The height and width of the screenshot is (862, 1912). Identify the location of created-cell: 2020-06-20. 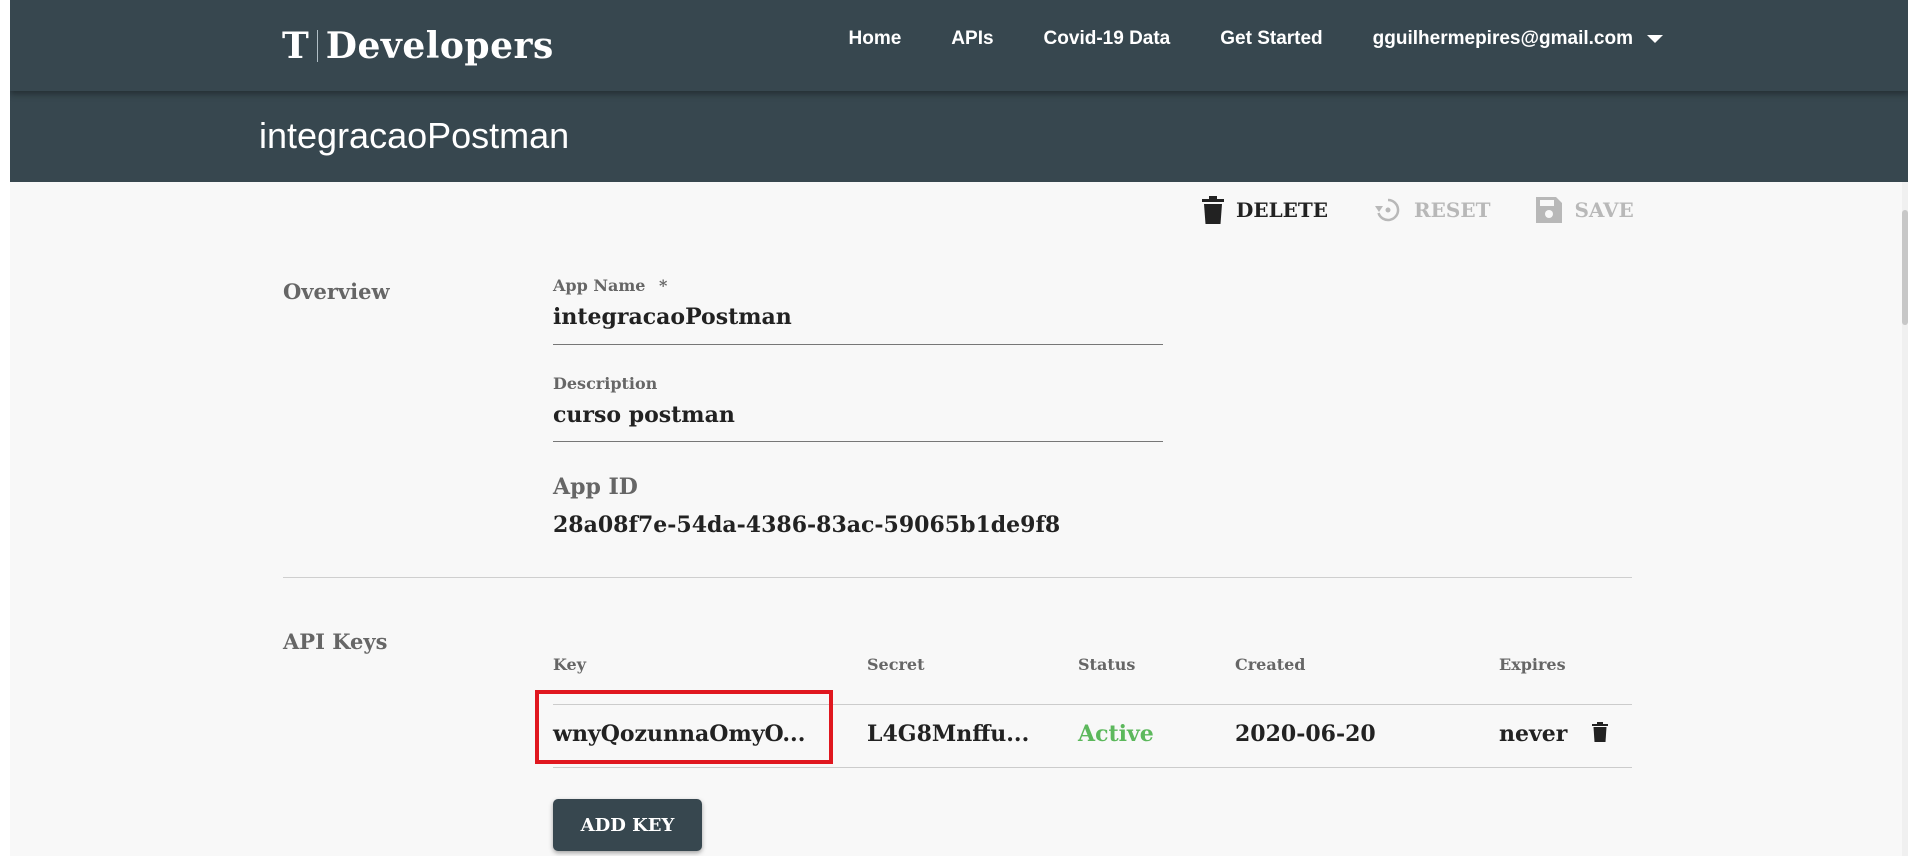
(1305, 734).